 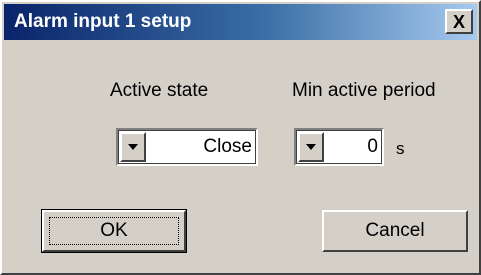 What do you see at coordinates (187, 147) in the screenshot?
I see `active-state-select: Close` at bounding box center [187, 147].